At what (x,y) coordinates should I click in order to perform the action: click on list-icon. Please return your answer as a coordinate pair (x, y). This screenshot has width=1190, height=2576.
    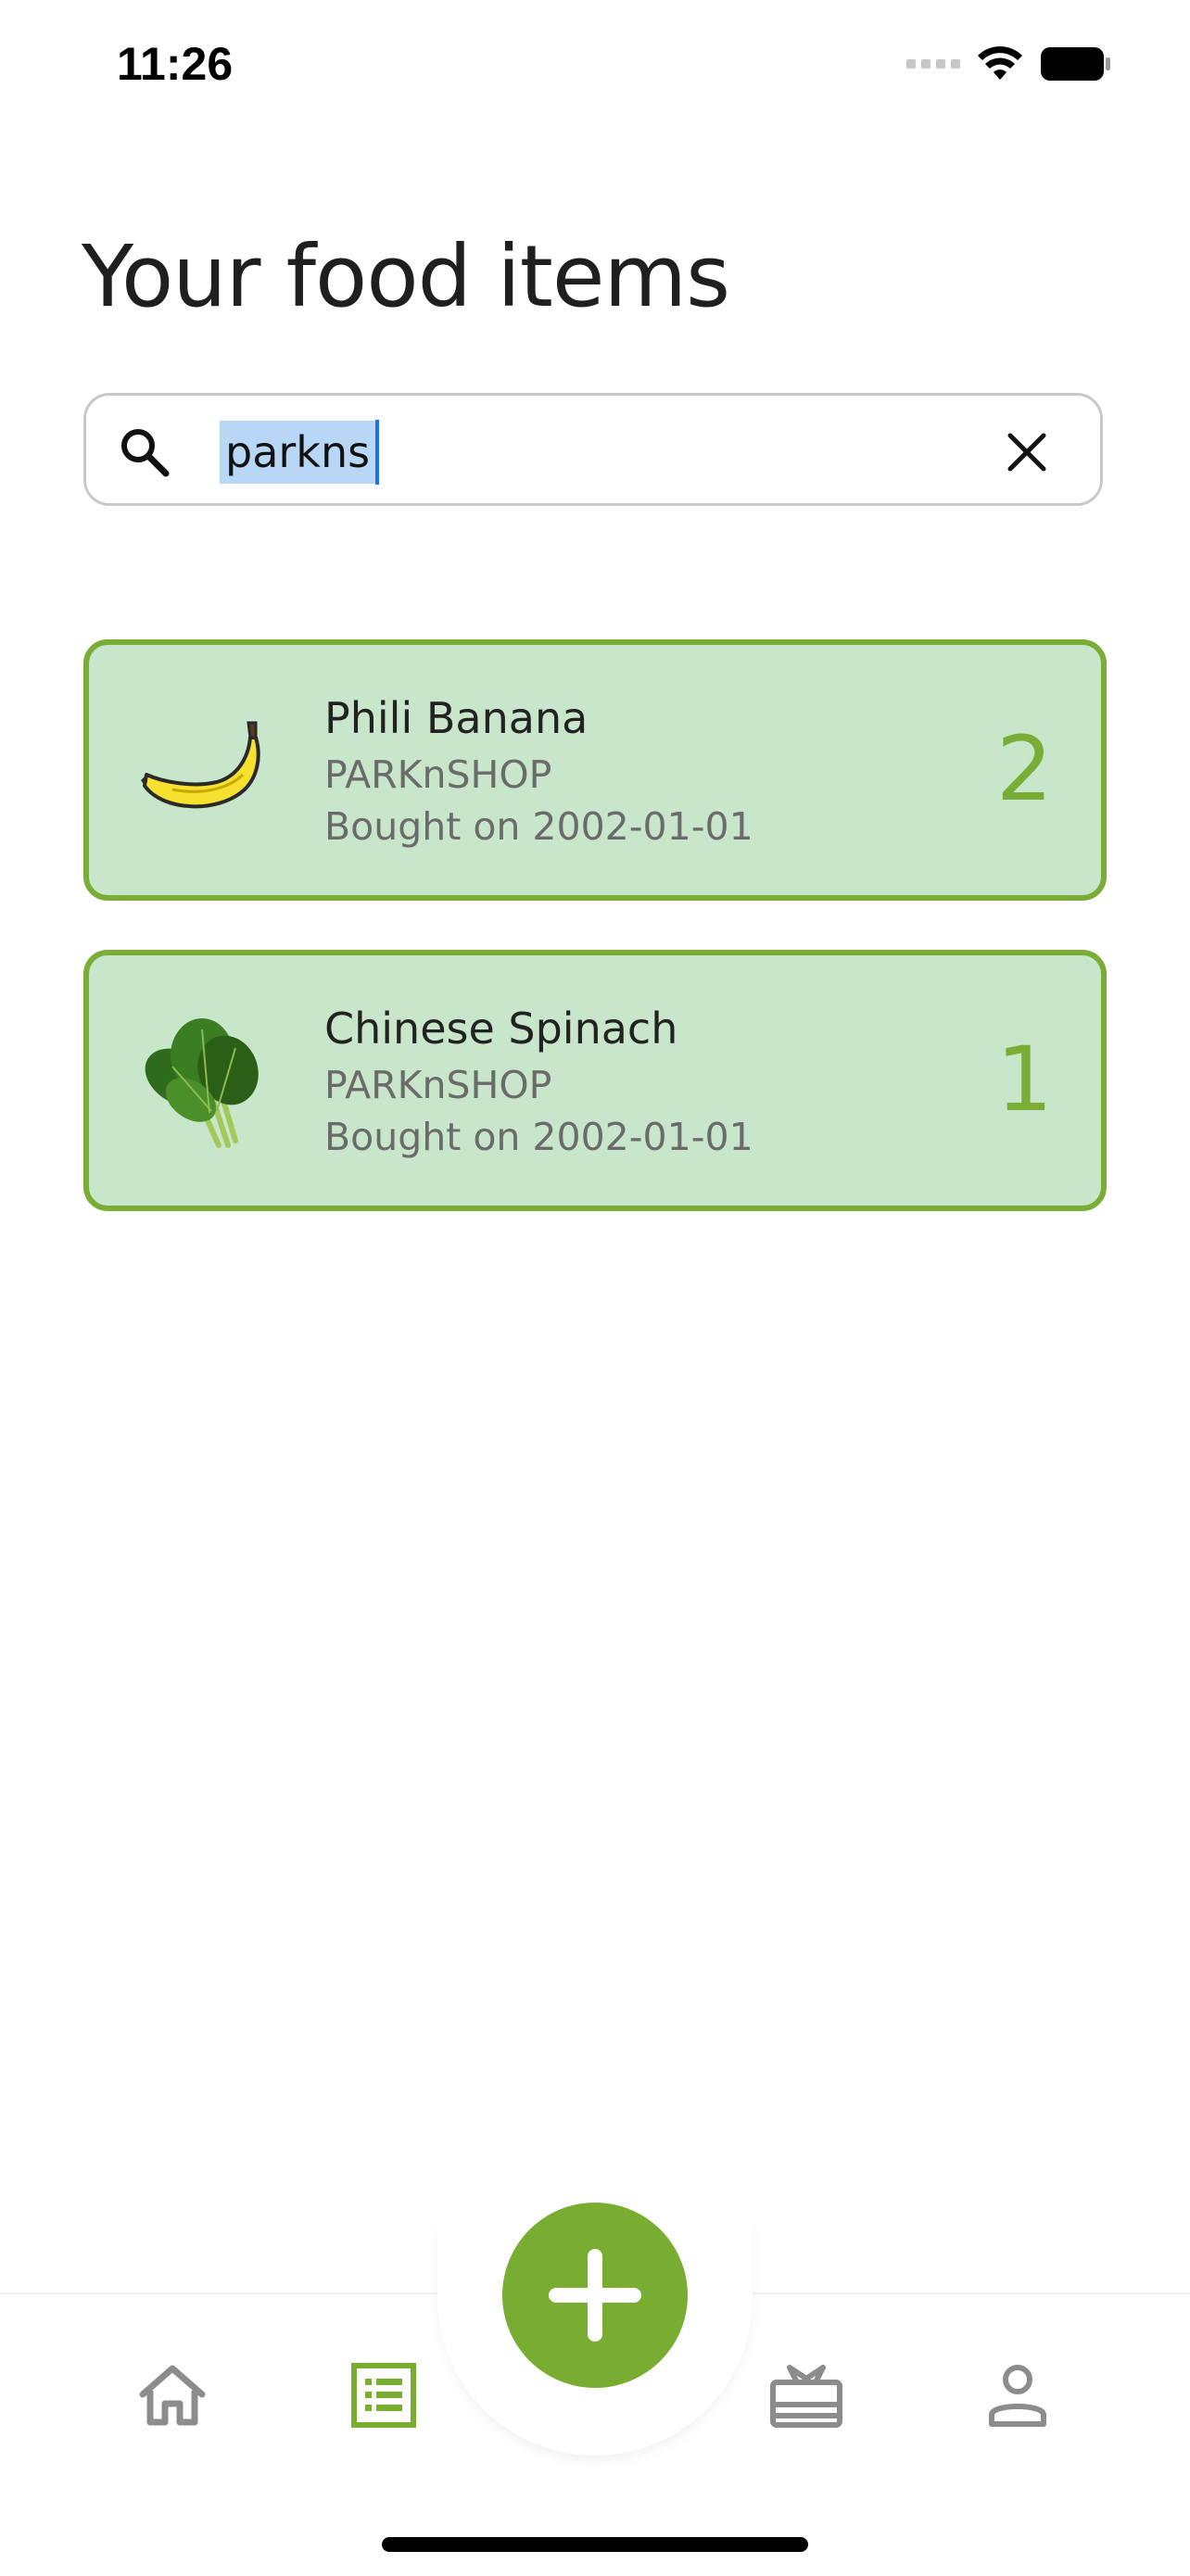
    Looking at the image, I should click on (383, 2395).